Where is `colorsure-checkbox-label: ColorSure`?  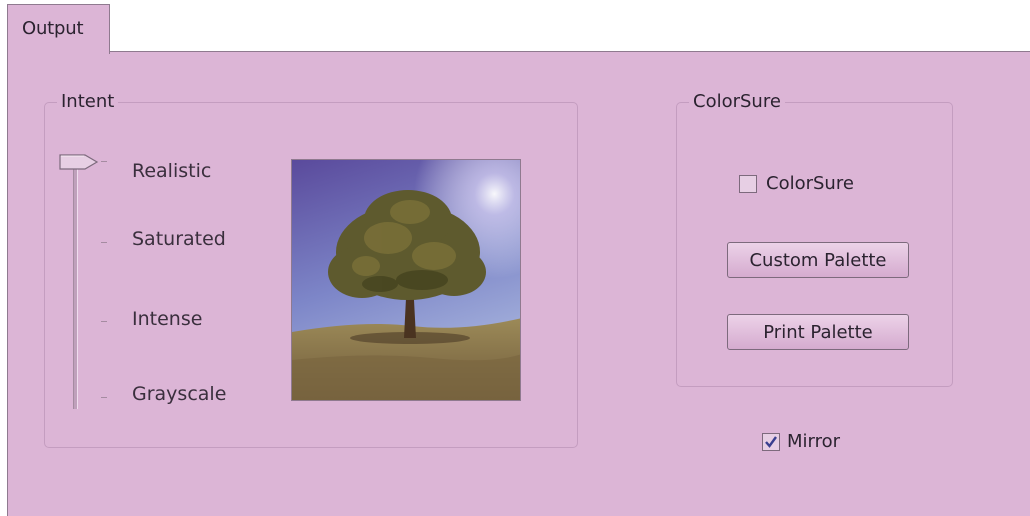 colorsure-checkbox-label: ColorSure is located at coordinates (810, 183).